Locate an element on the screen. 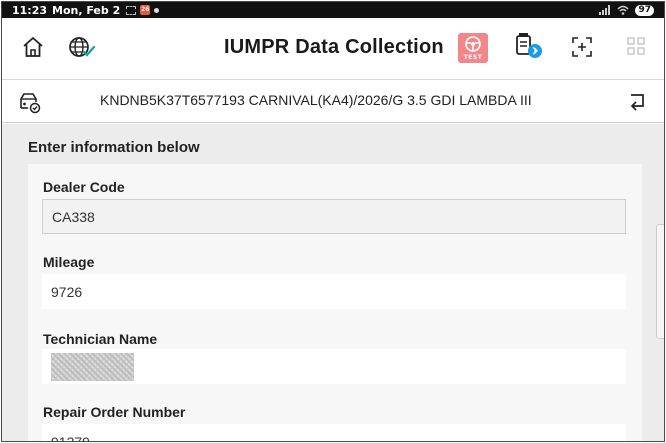 This screenshot has width=666, height=443. mileage-label: Mileage is located at coordinates (69, 262).